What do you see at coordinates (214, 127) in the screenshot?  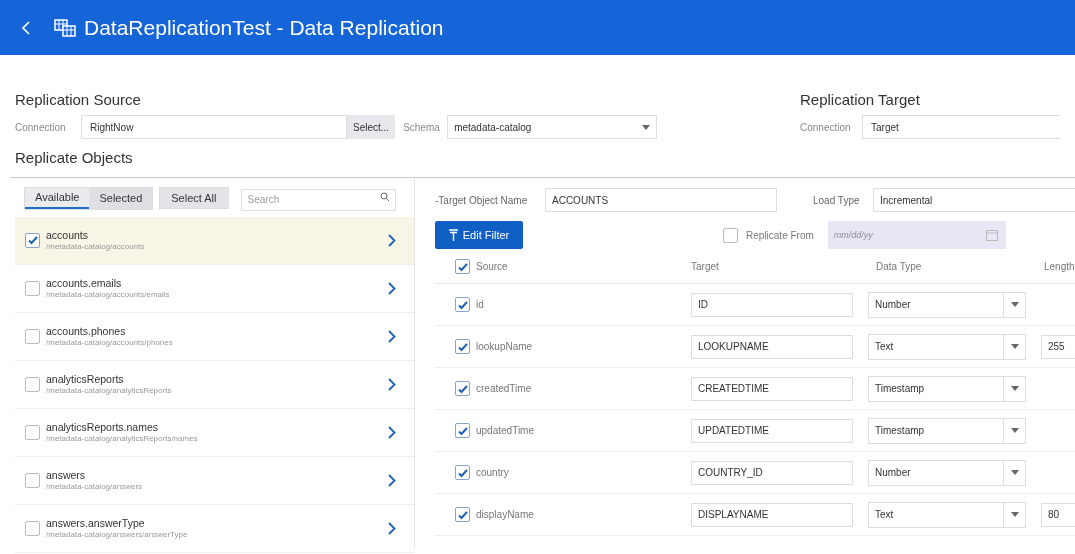 I see `connection-field: RightNow` at bounding box center [214, 127].